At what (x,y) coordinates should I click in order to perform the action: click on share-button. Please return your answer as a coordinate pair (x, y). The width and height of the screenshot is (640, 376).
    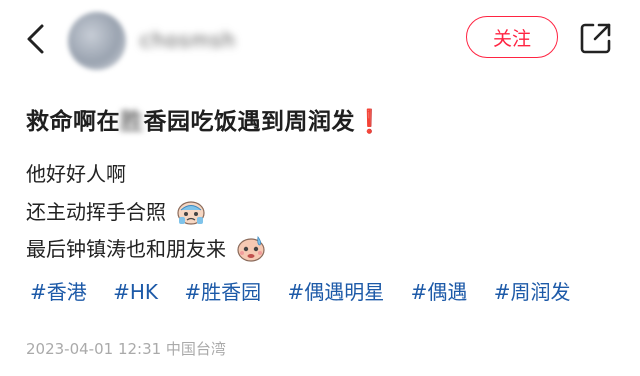
    Looking at the image, I should click on (596, 38).